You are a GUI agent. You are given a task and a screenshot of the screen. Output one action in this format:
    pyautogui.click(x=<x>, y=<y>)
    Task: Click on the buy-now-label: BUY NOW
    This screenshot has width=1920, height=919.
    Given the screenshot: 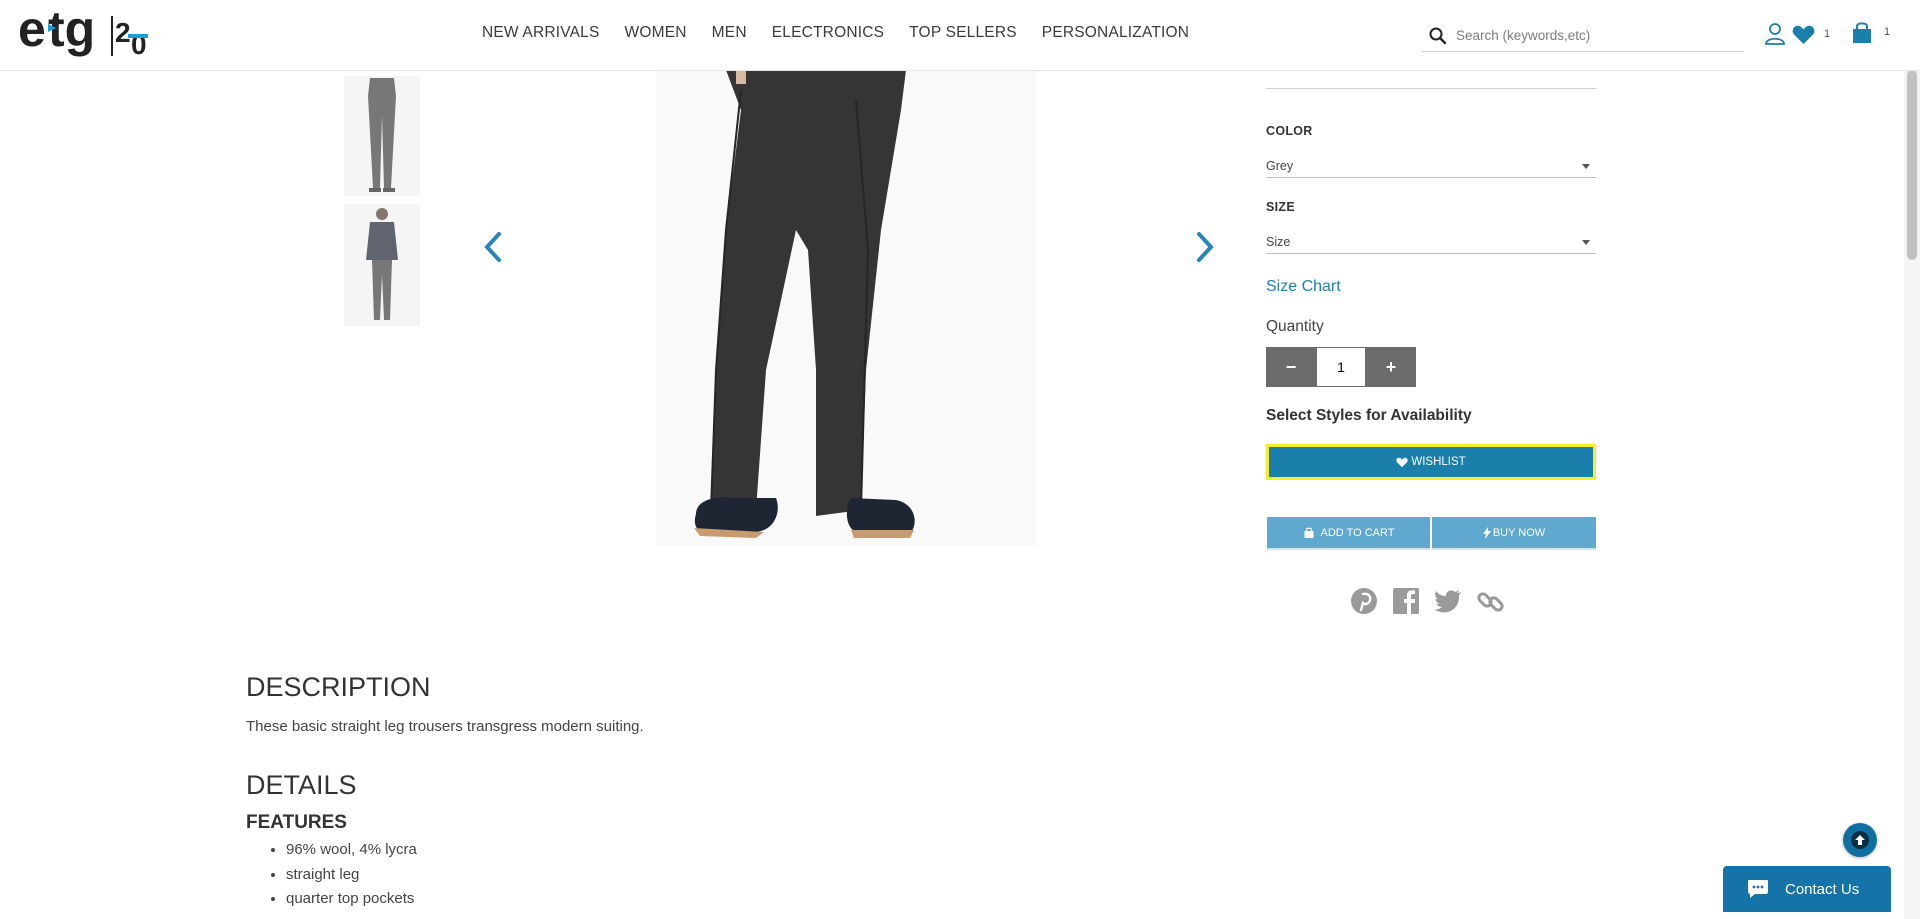 What is the action you would take?
    pyautogui.click(x=1519, y=532)
    